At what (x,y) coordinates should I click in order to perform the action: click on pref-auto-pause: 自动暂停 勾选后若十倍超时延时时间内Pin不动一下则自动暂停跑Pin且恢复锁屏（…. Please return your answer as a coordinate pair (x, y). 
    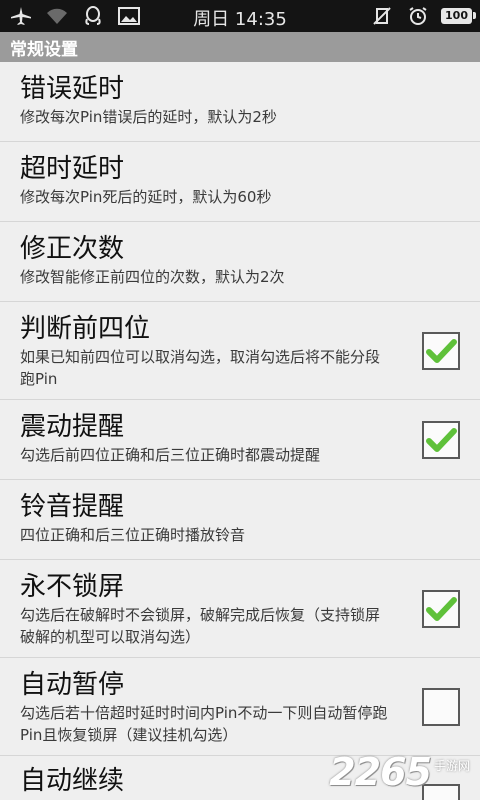
    Looking at the image, I should click on (240, 707).